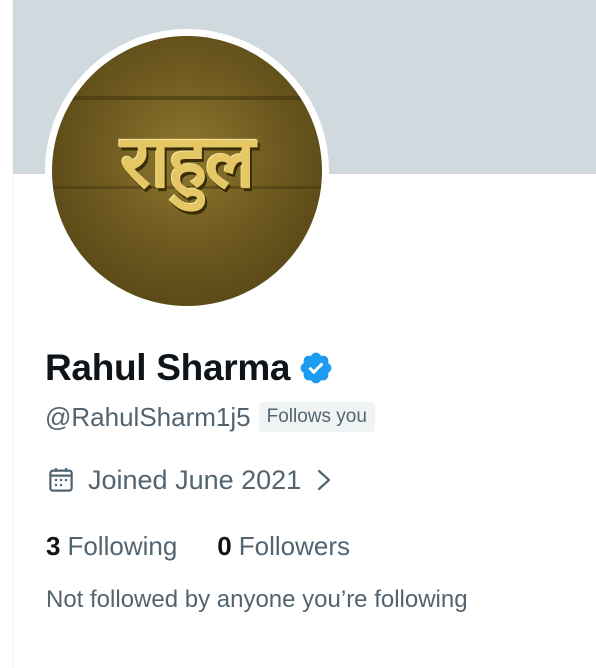 The height and width of the screenshot is (668, 596). I want to click on calendar-icon, so click(61, 480).